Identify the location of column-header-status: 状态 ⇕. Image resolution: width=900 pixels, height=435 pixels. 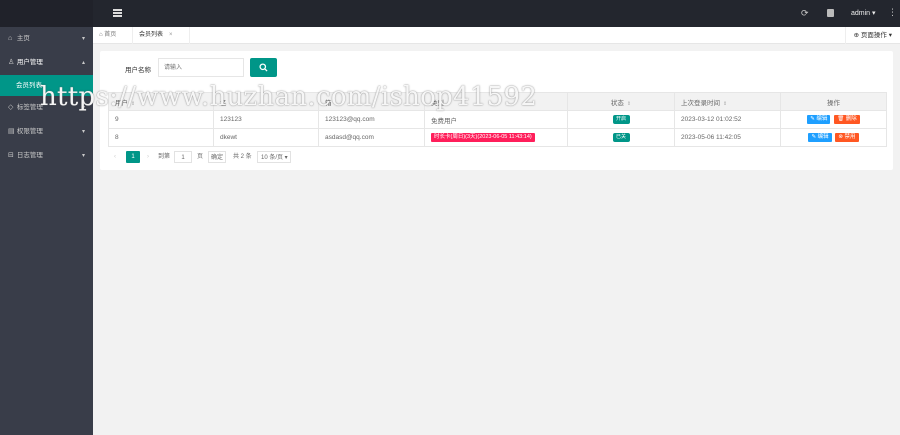
(621, 101).